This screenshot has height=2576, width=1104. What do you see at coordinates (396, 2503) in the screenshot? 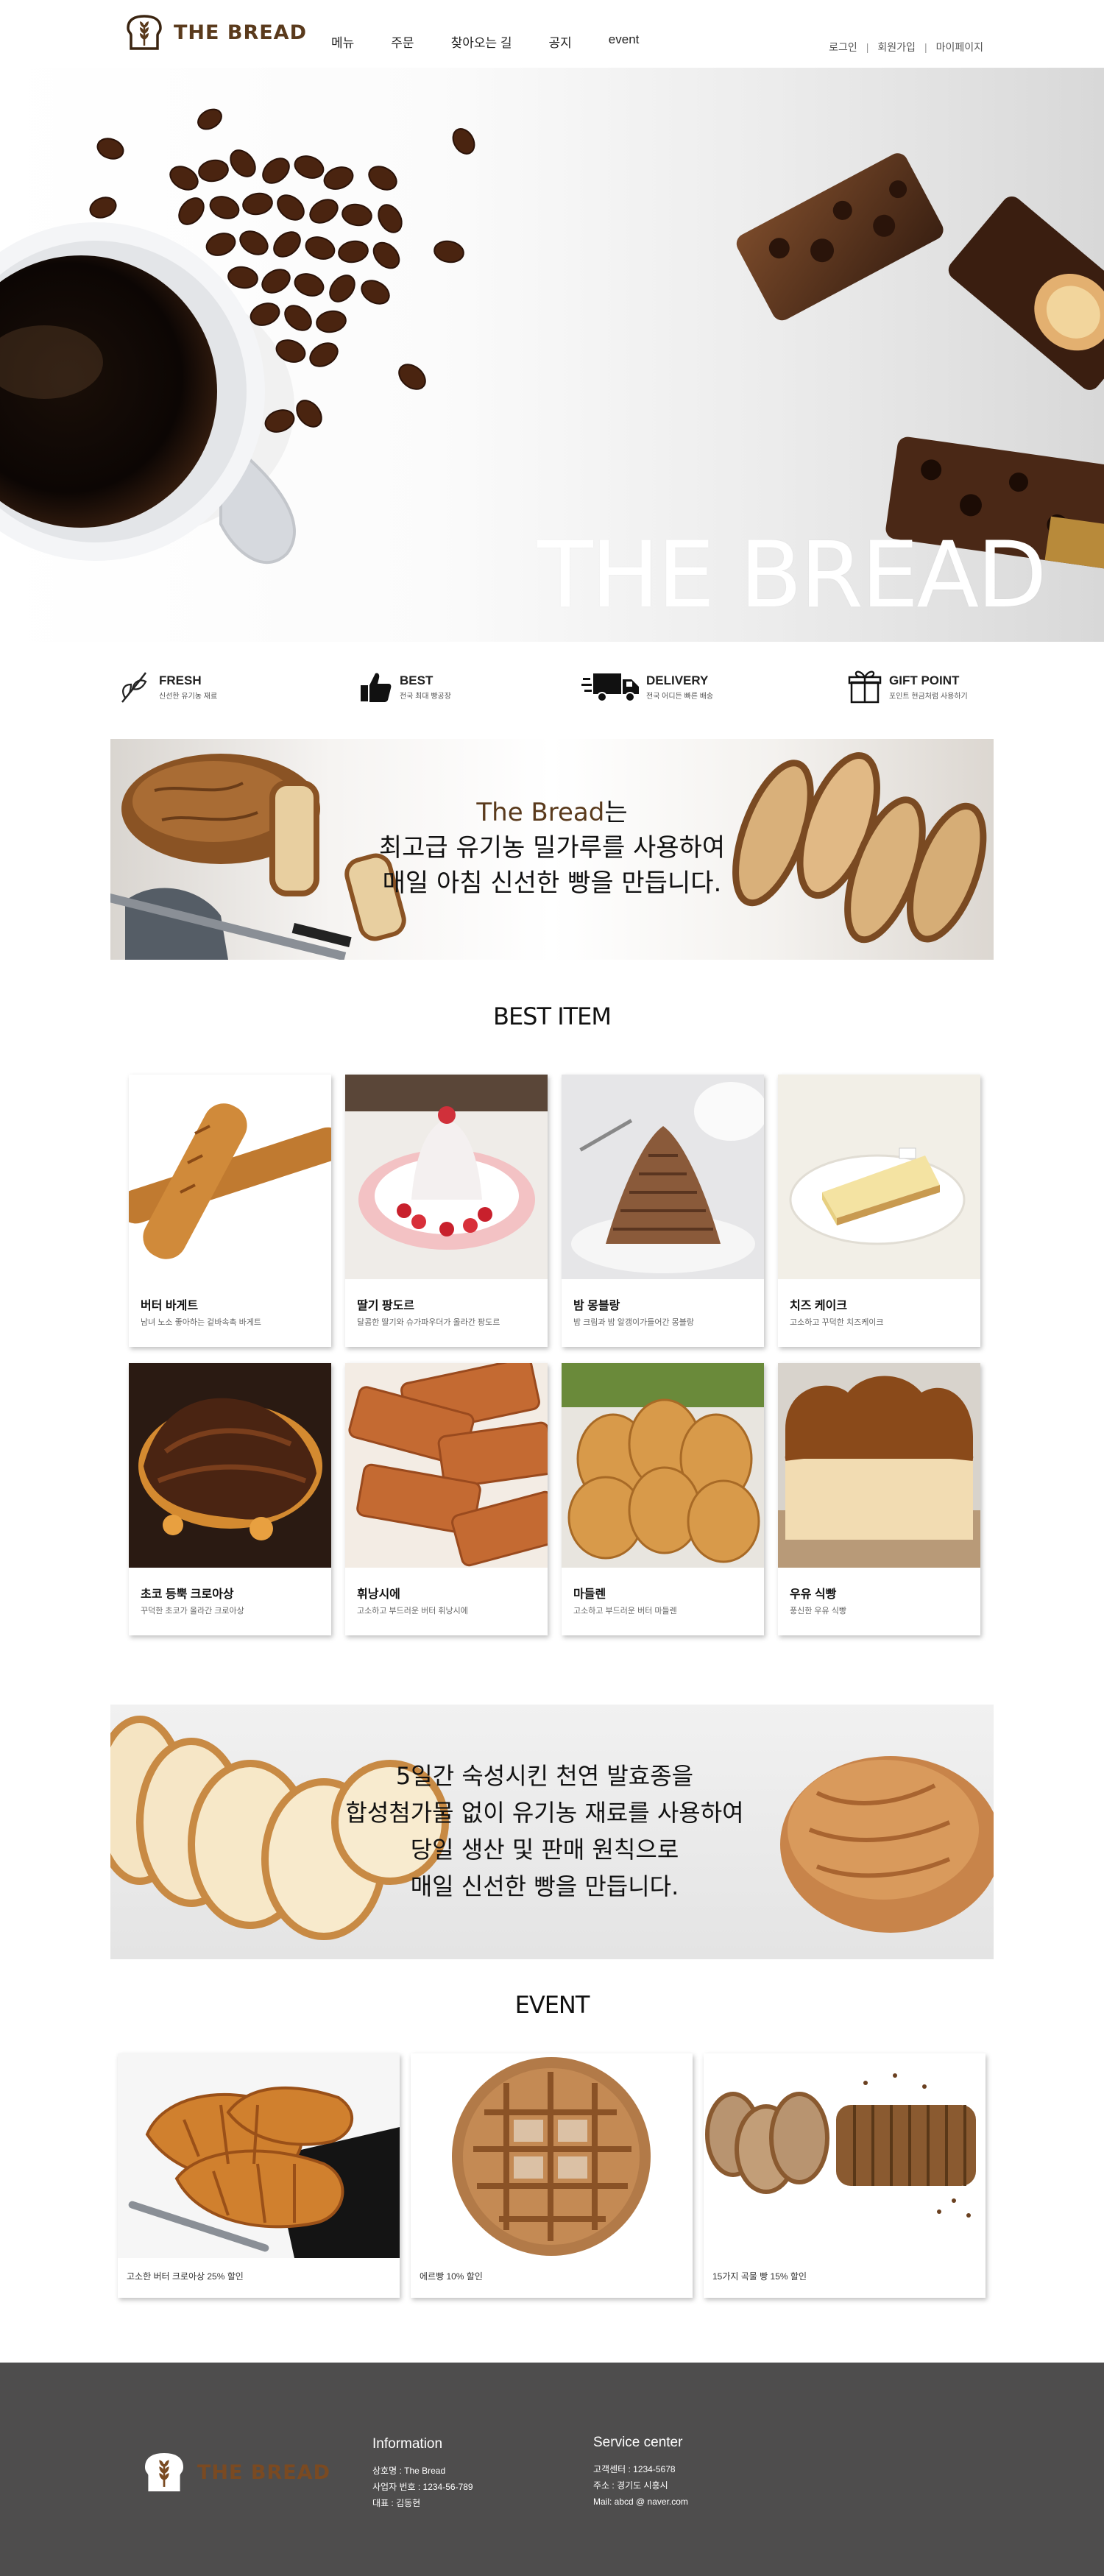
I see `footer-info-line: 대표 : 김동현` at bounding box center [396, 2503].